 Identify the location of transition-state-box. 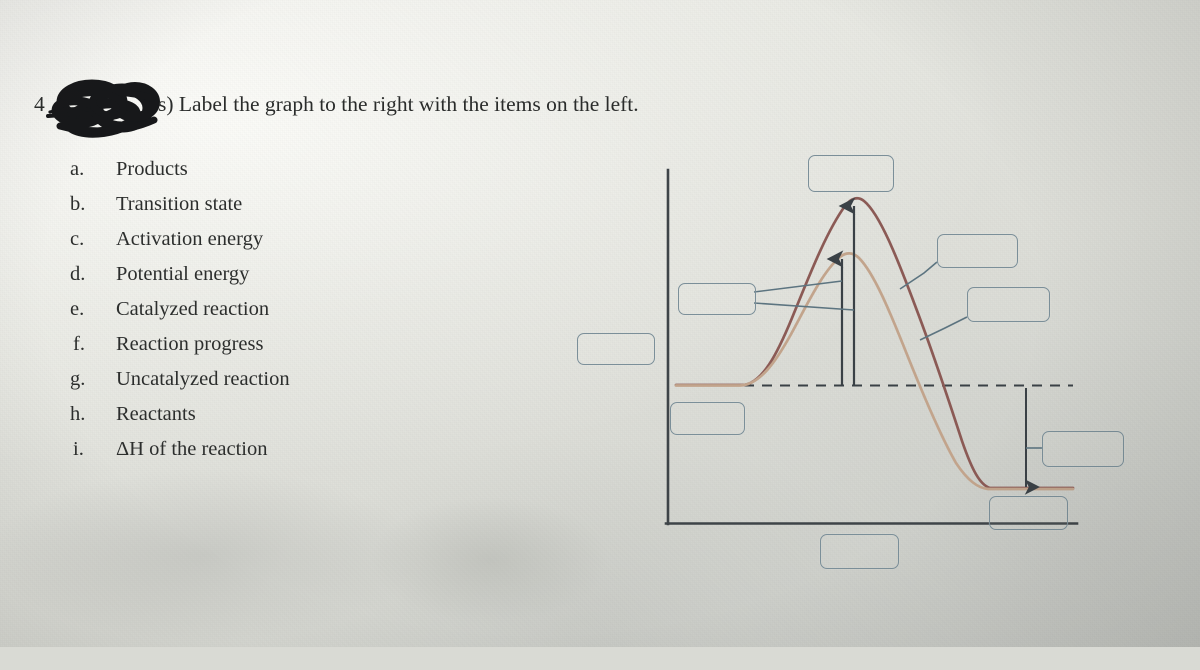
(851, 173).